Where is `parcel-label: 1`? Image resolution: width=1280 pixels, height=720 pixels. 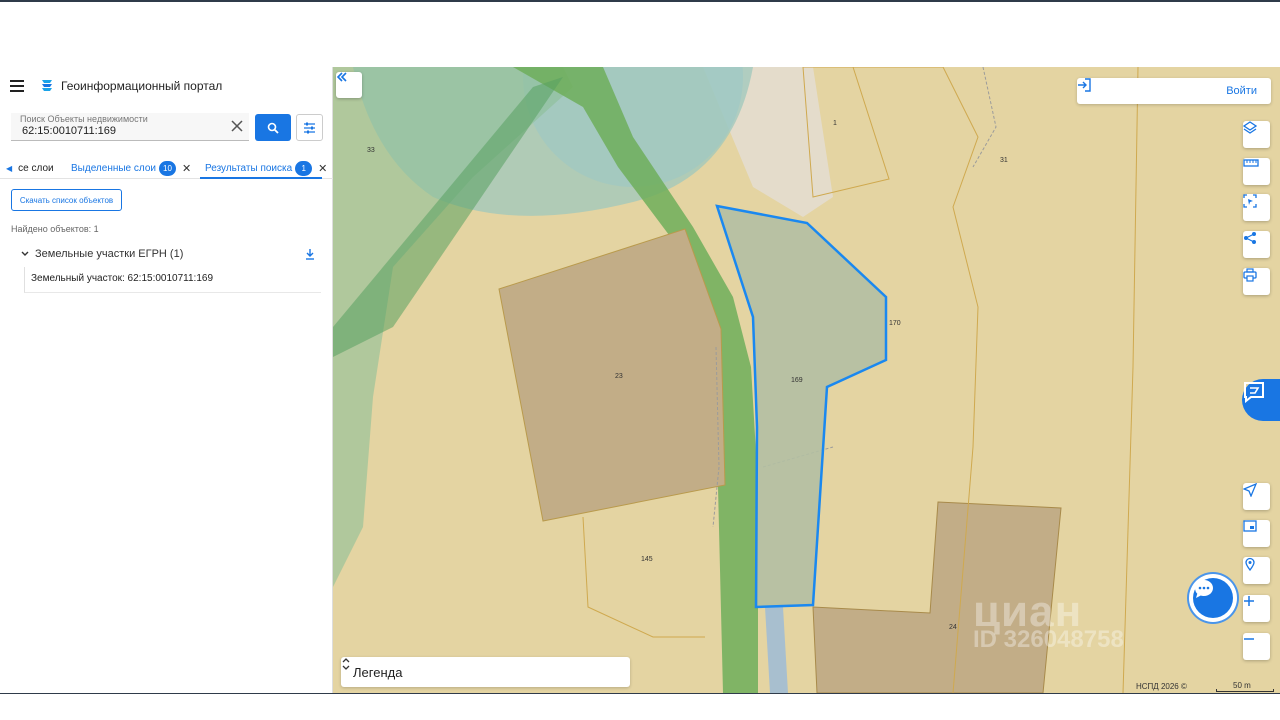
parcel-label: 1 is located at coordinates (835, 123).